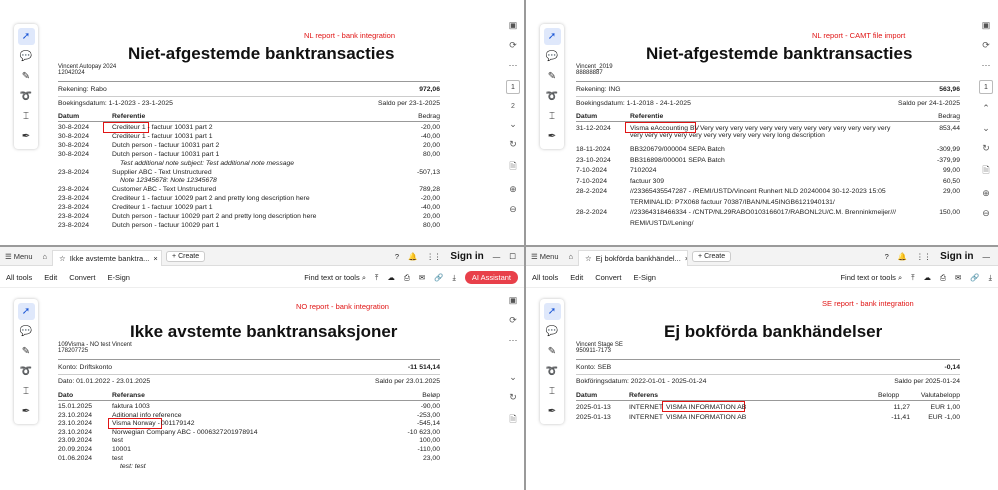  Describe the element at coordinates (945, 407) in the screenshot. I see `row-currency: EUR 1,00` at that location.